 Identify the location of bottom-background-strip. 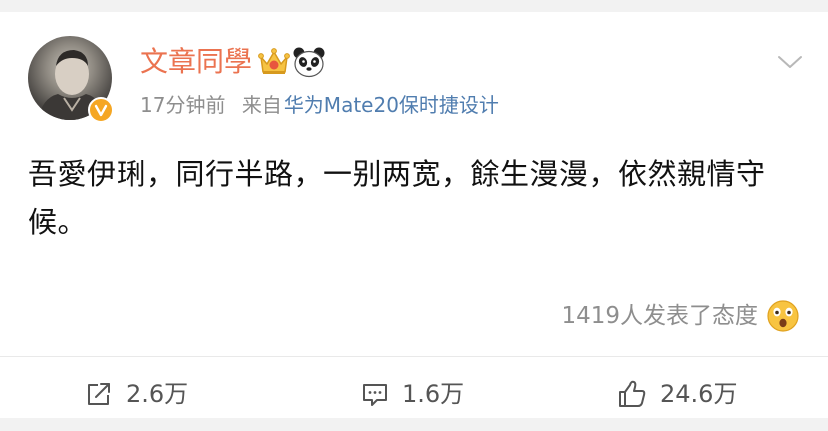
(414, 424).